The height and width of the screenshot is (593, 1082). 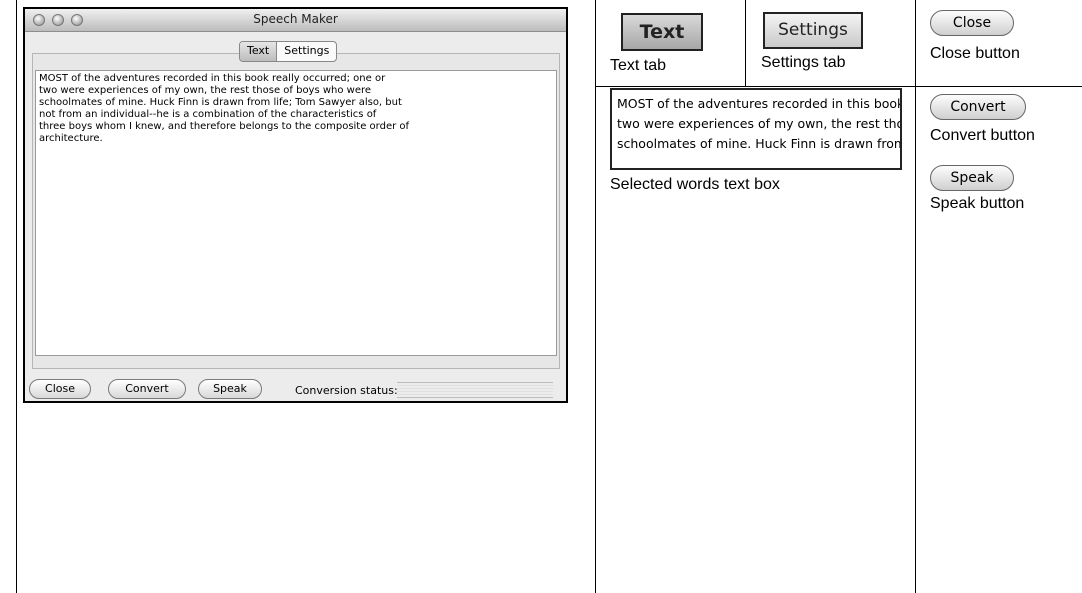 What do you see at coordinates (147, 389) in the screenshot?
I see `convert-button: Convert` at bounding box center [147, 389].